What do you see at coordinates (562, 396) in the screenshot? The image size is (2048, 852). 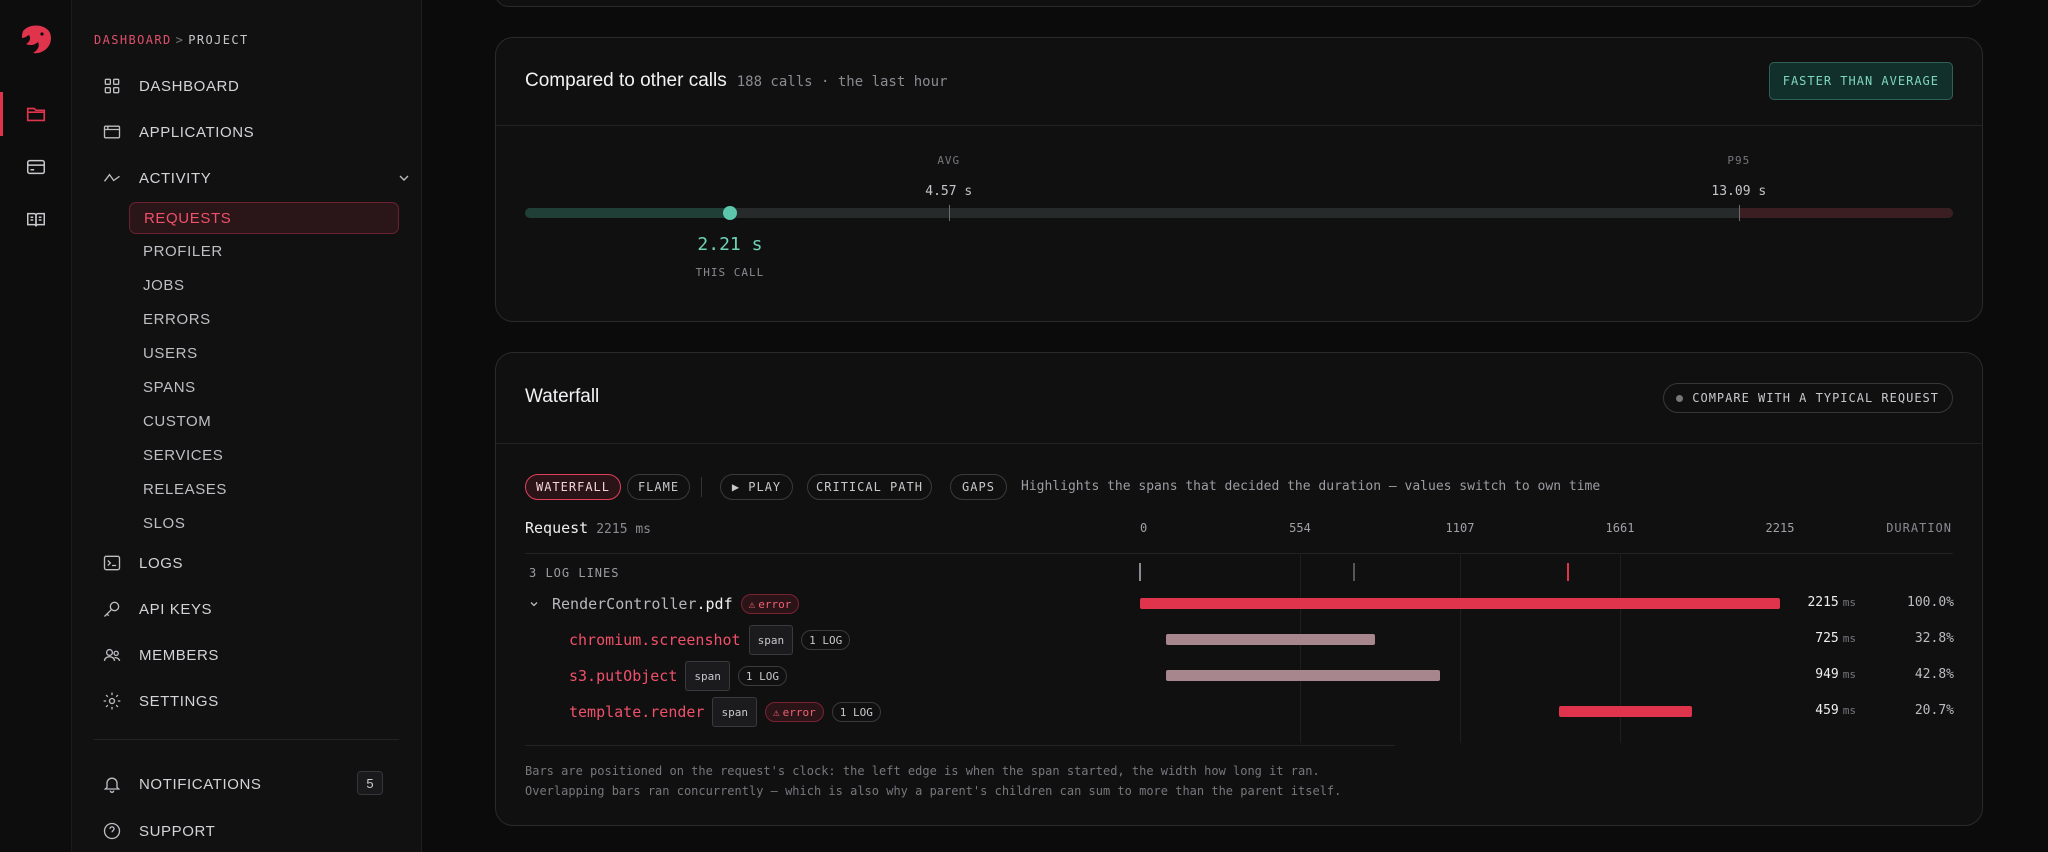 I see `waterfall-title: Waterfall` at bounding box center [562, 396].